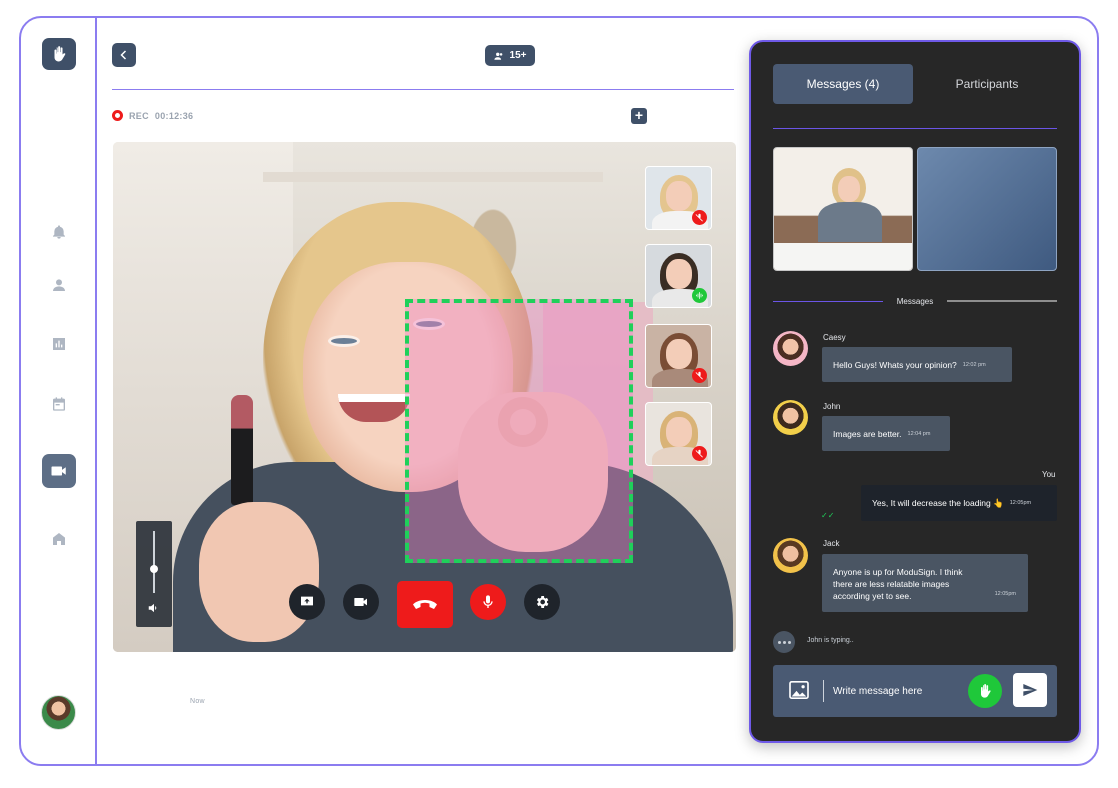 This screenshot has width=1118, height=788. Describe the element at coordinates (823, 691) in the screenshot. I see `composer-divider` at that location.